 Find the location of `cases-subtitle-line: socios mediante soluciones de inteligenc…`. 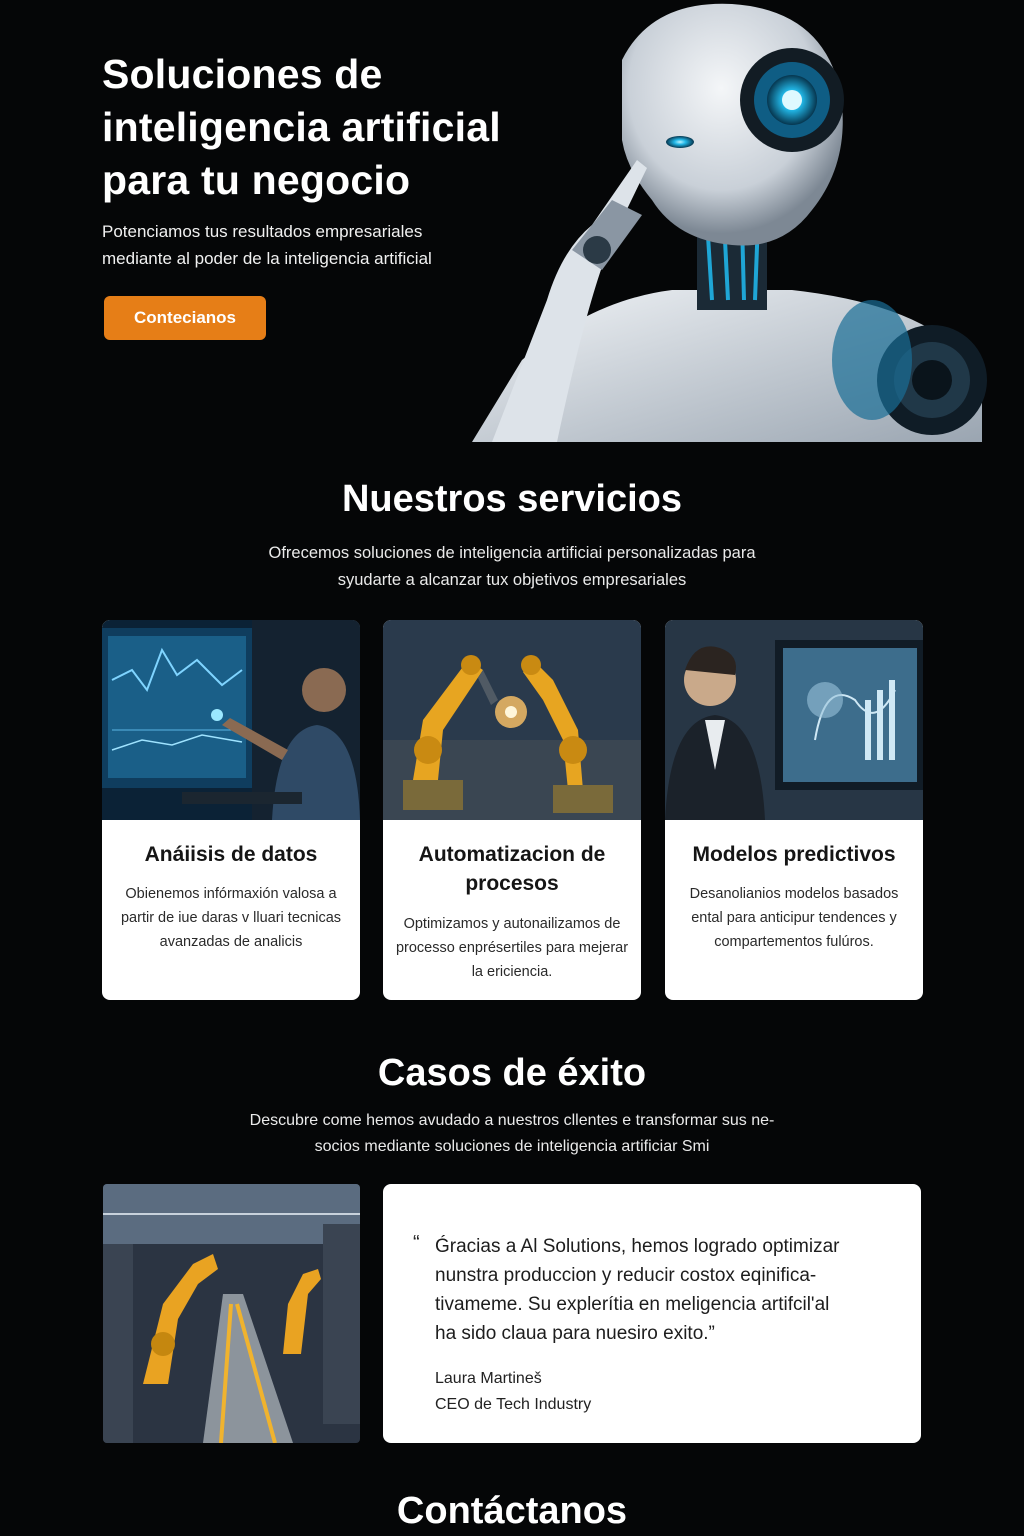

cases-subtitle-line: socios mediante soluciones de inteligenc… is located at coordinates (512, 1146).